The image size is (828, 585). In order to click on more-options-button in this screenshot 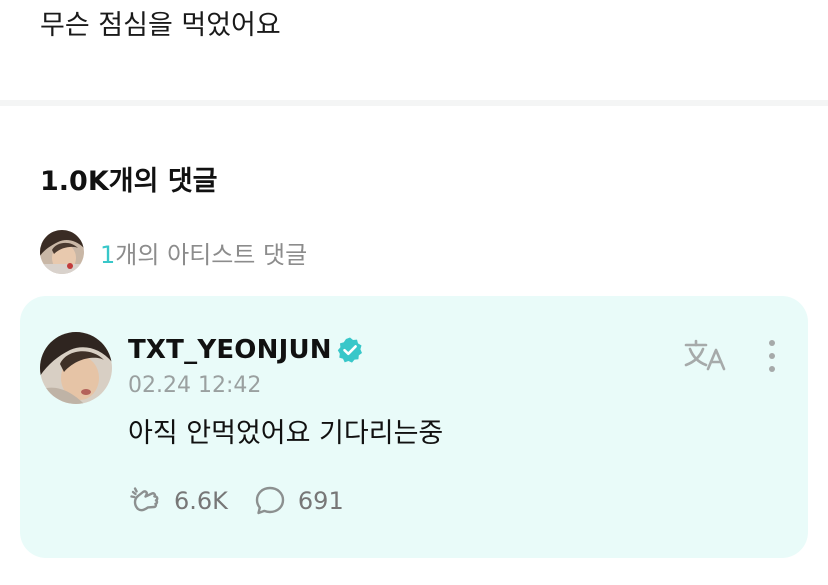, I will do `click(772, 356)`.